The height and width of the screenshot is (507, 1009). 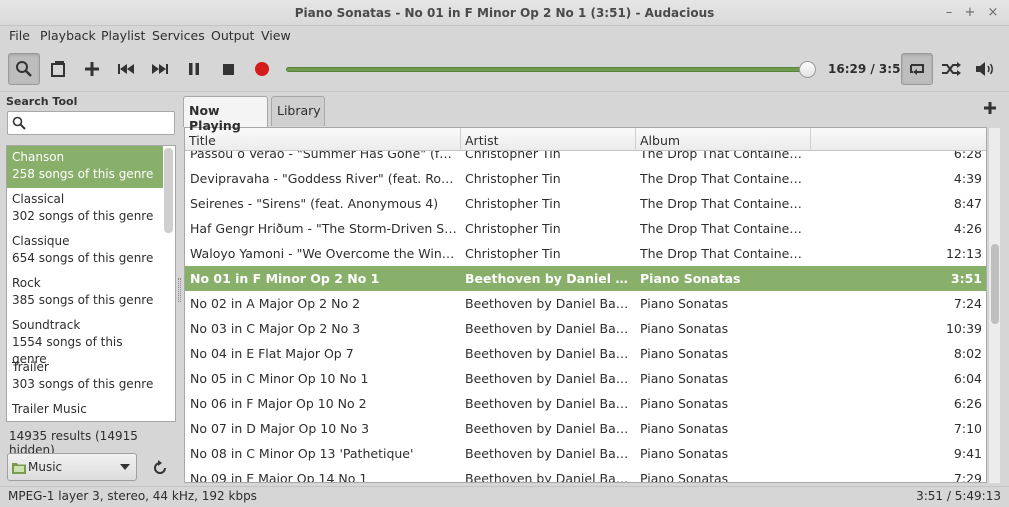 What do you see at coordinates (24, 69) in the screenshot?
I see `search-tool-button` at bounding box center [24, 69].